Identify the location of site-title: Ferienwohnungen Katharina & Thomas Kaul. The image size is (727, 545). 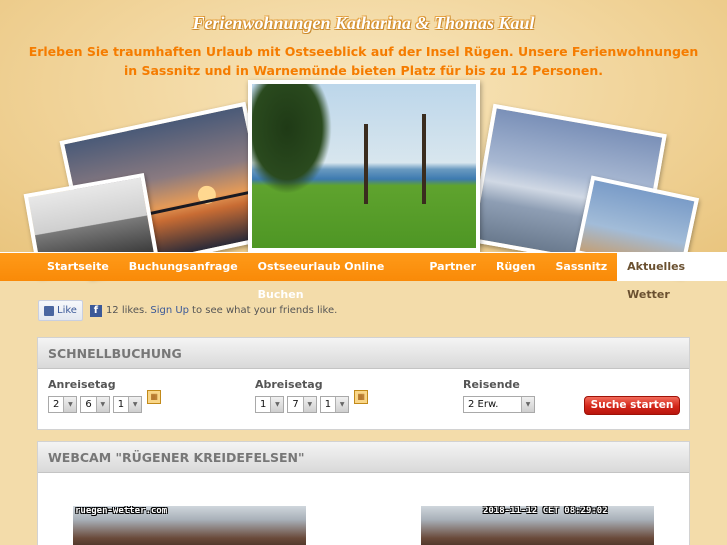
(363, 23).